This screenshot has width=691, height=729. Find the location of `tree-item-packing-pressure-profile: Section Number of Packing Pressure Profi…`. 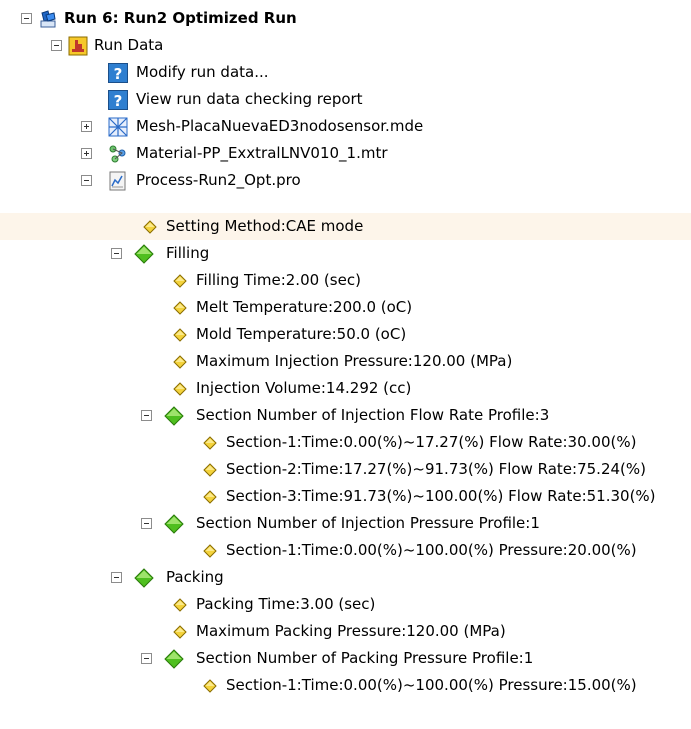

tree-item-packing-pressure-profile: Section Number of Packing Pressure Profi… is located at coordinates (345, 658).